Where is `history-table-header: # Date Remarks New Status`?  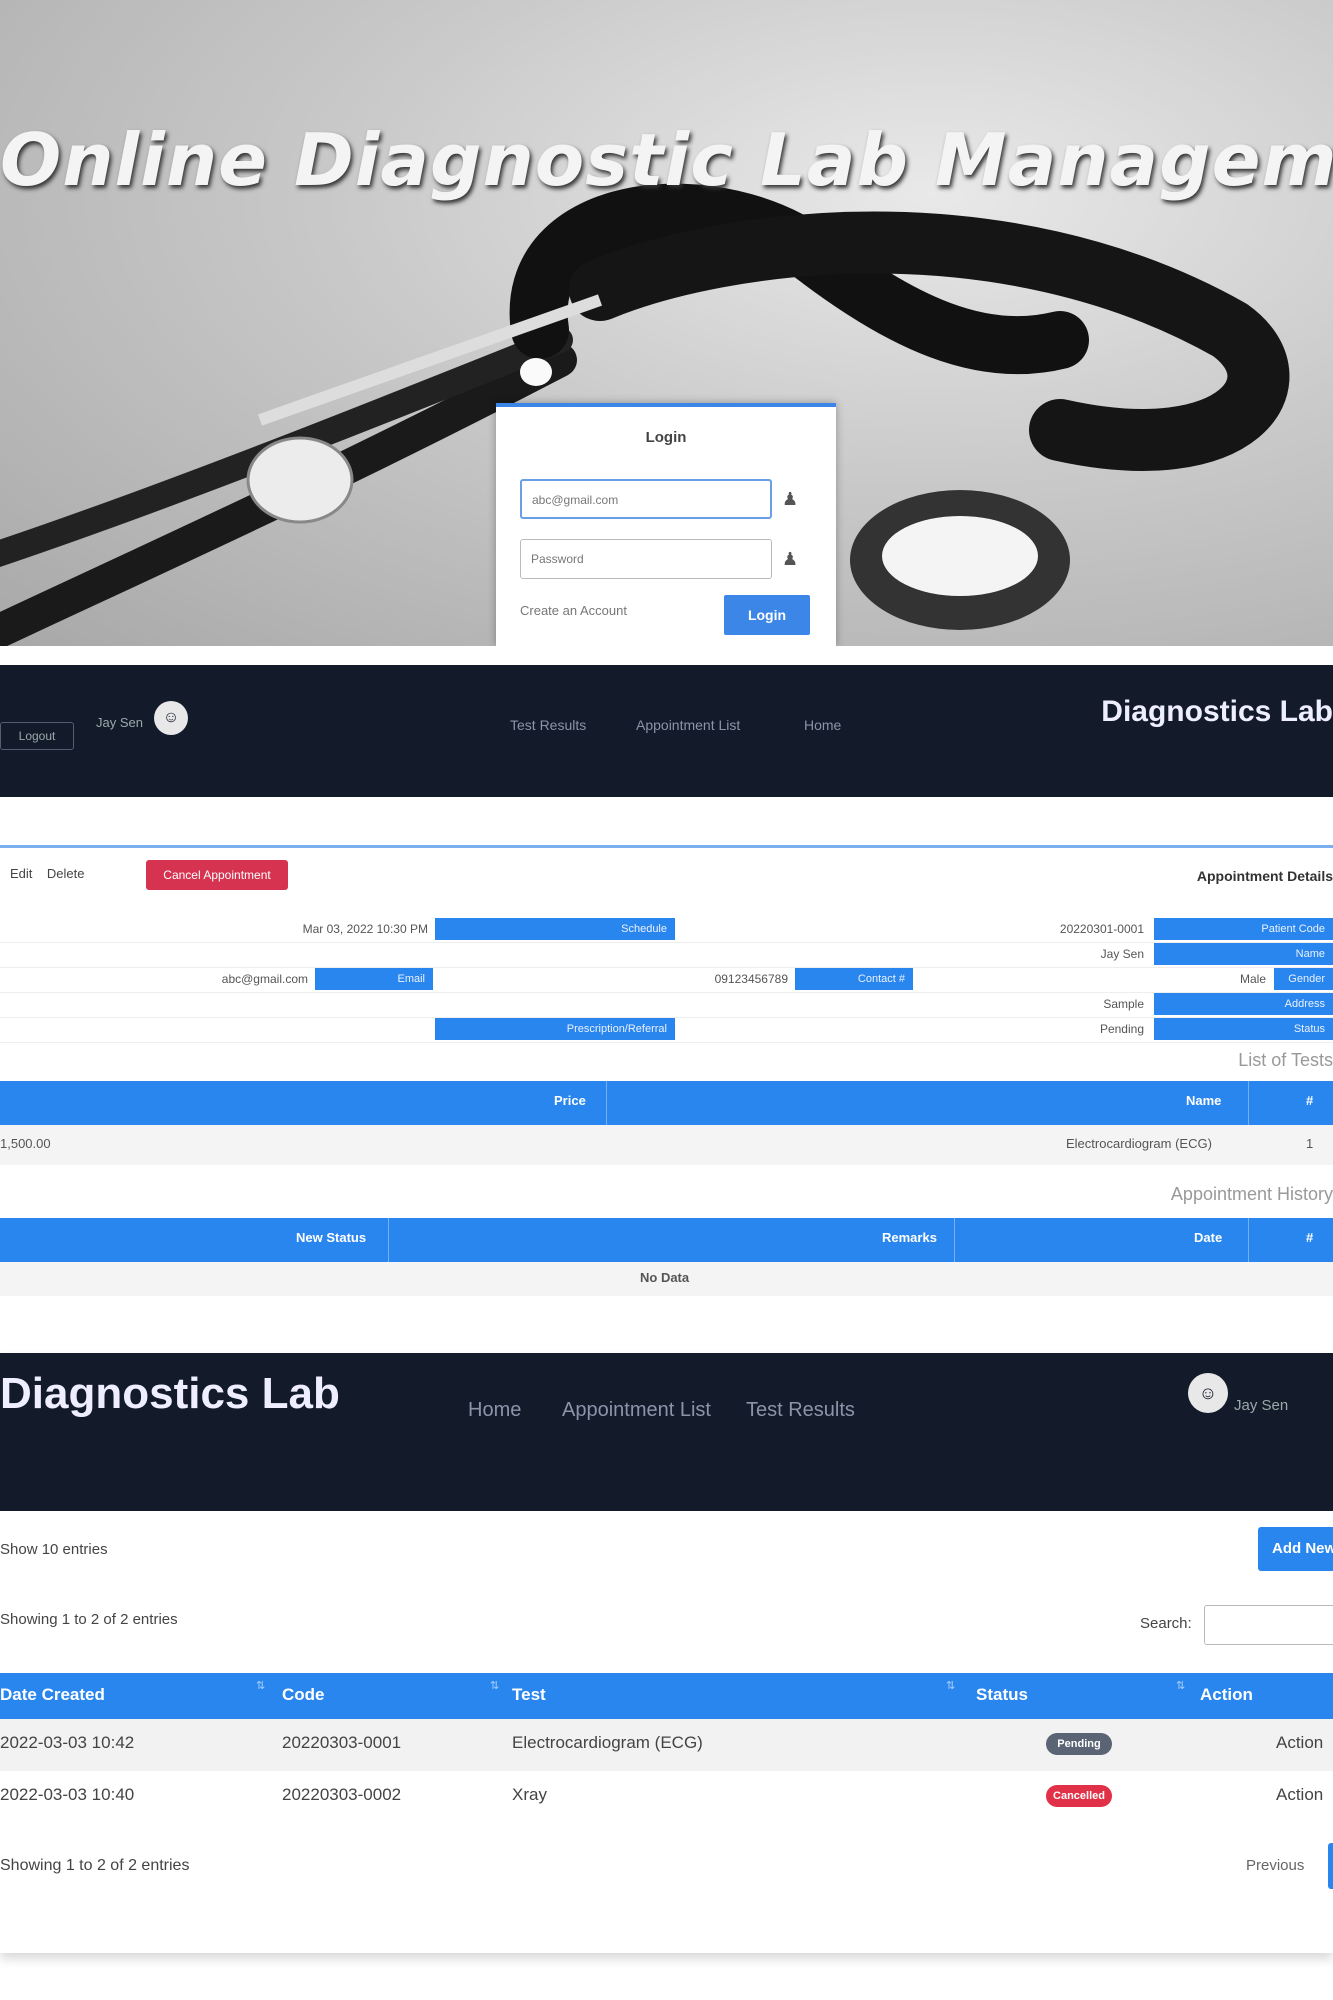 history-table-header: # Date Remarks New Status is located at coordinates (666, 1240).